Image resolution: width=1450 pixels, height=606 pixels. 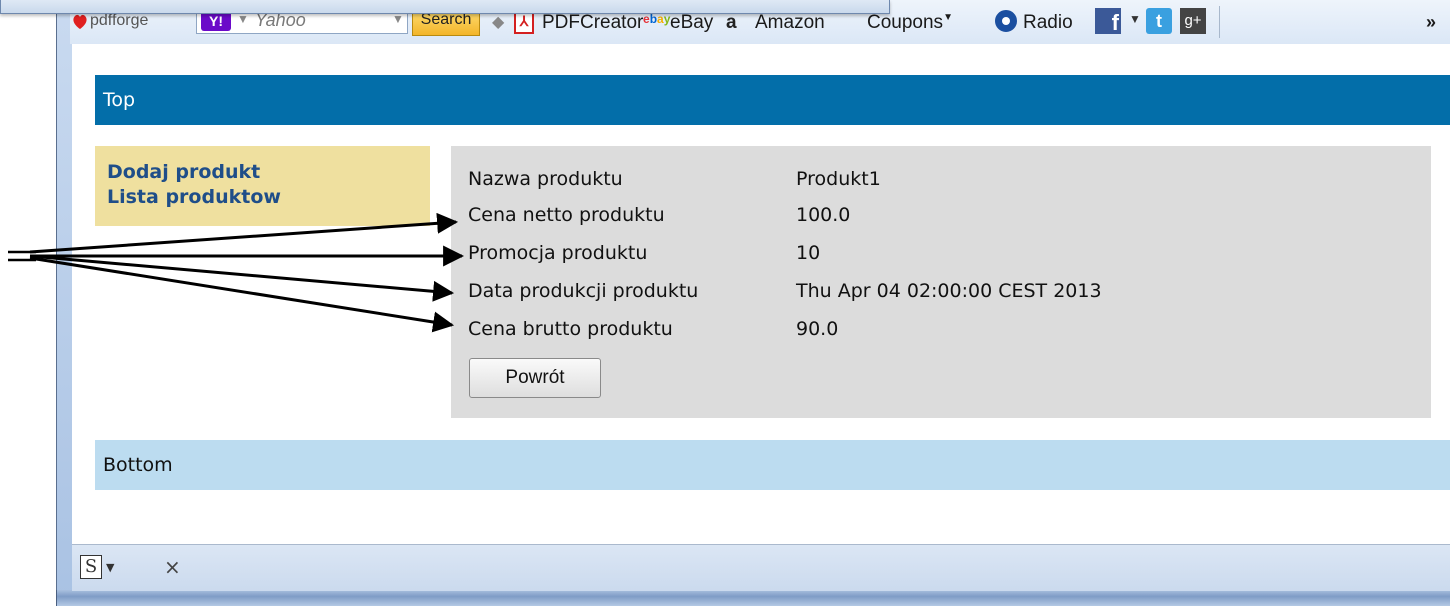 I want to click on s-icon: S, so click(x=91, y=567).